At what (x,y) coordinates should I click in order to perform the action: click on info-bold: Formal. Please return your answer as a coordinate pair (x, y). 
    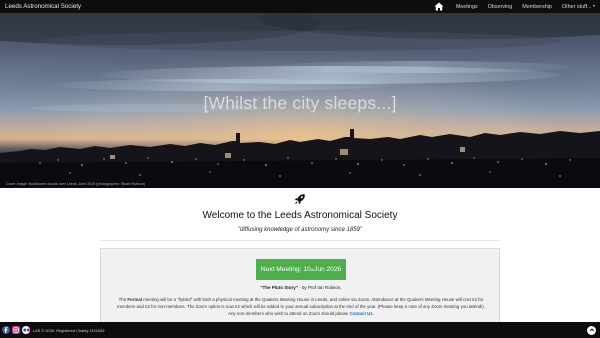
    Looking at the image, I should click on (135, 299).